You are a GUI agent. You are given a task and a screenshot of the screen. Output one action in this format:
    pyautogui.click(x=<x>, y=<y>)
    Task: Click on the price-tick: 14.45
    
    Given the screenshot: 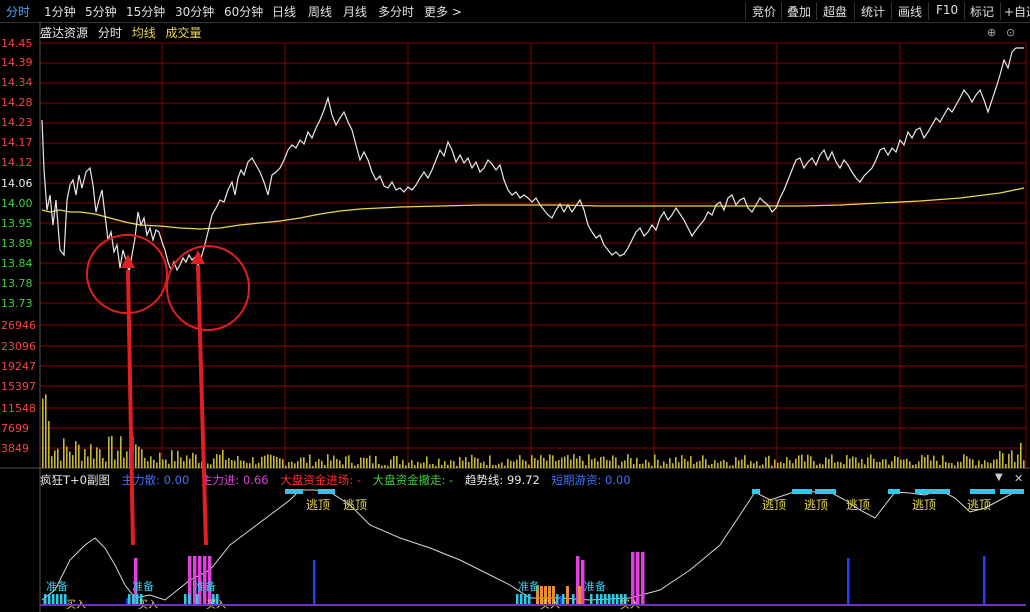 What is the action you would take?
    pyautogui.click(x=17, y=43)
    